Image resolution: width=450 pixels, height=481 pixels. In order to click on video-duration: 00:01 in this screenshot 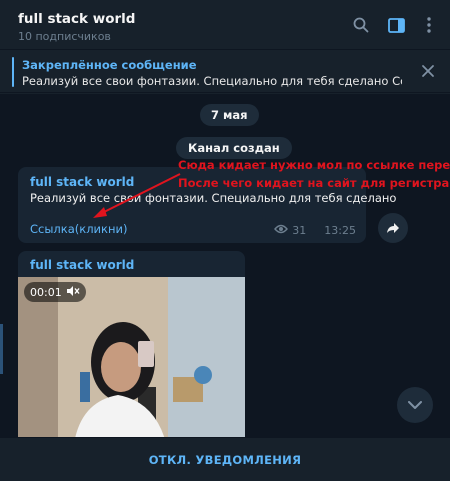, I will do `click(46, 292)`.